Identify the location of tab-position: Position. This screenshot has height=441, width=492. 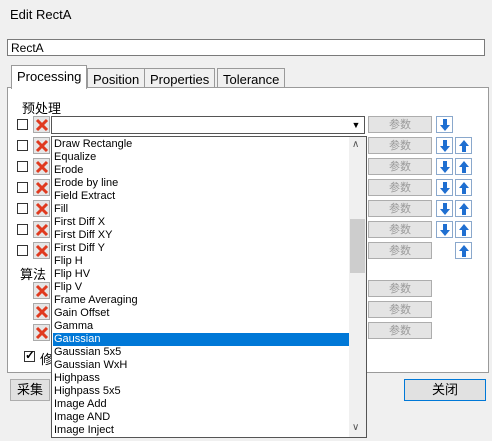
(116, 78).